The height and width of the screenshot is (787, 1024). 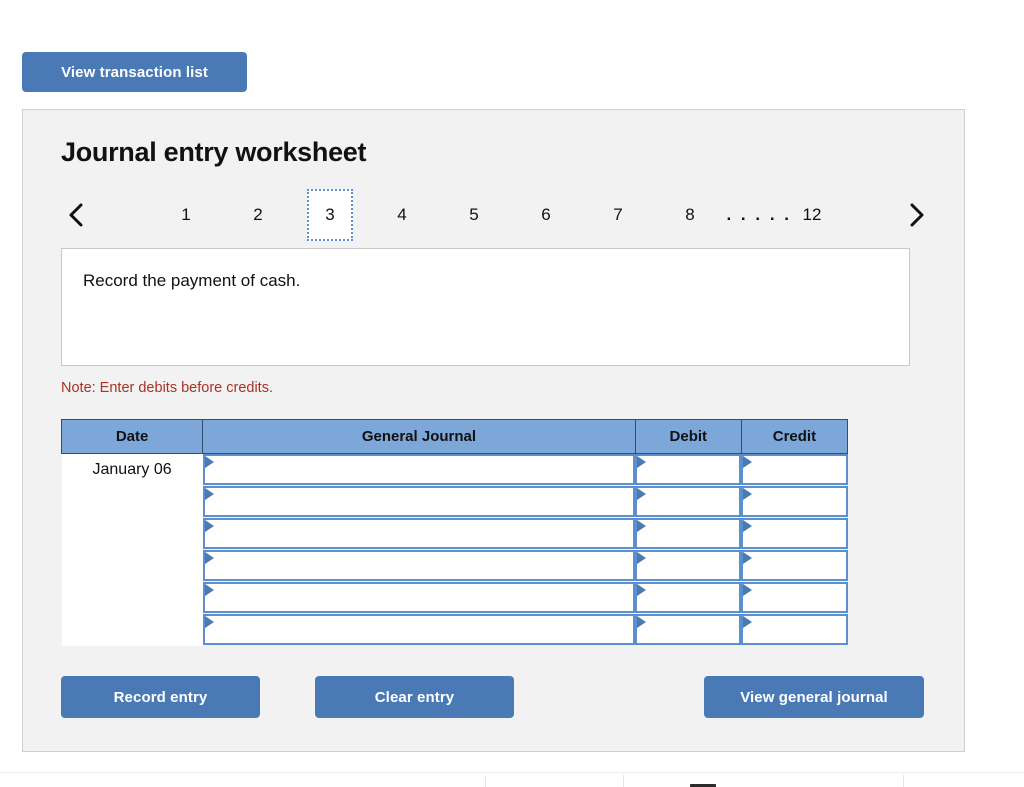 What do you see at coordinates (192, 280) in the screenshot?
I see `transaction-prompt-text: Record the payment of cash.` at bounding box center [192, 280].